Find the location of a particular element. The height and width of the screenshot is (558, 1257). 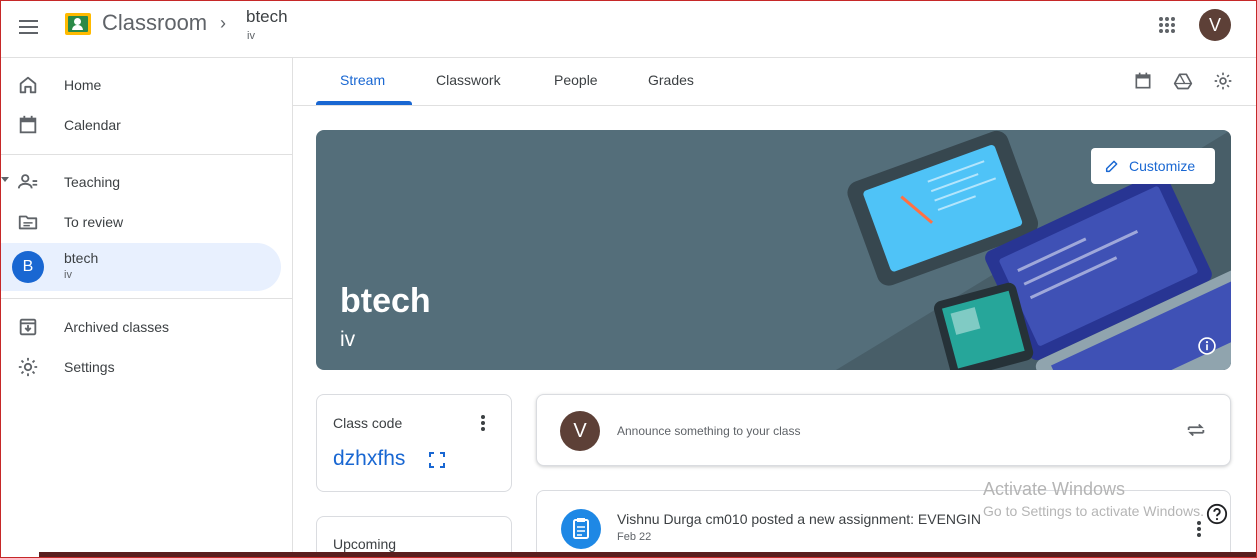

drive-icon is located at coordinates (1183, 81).